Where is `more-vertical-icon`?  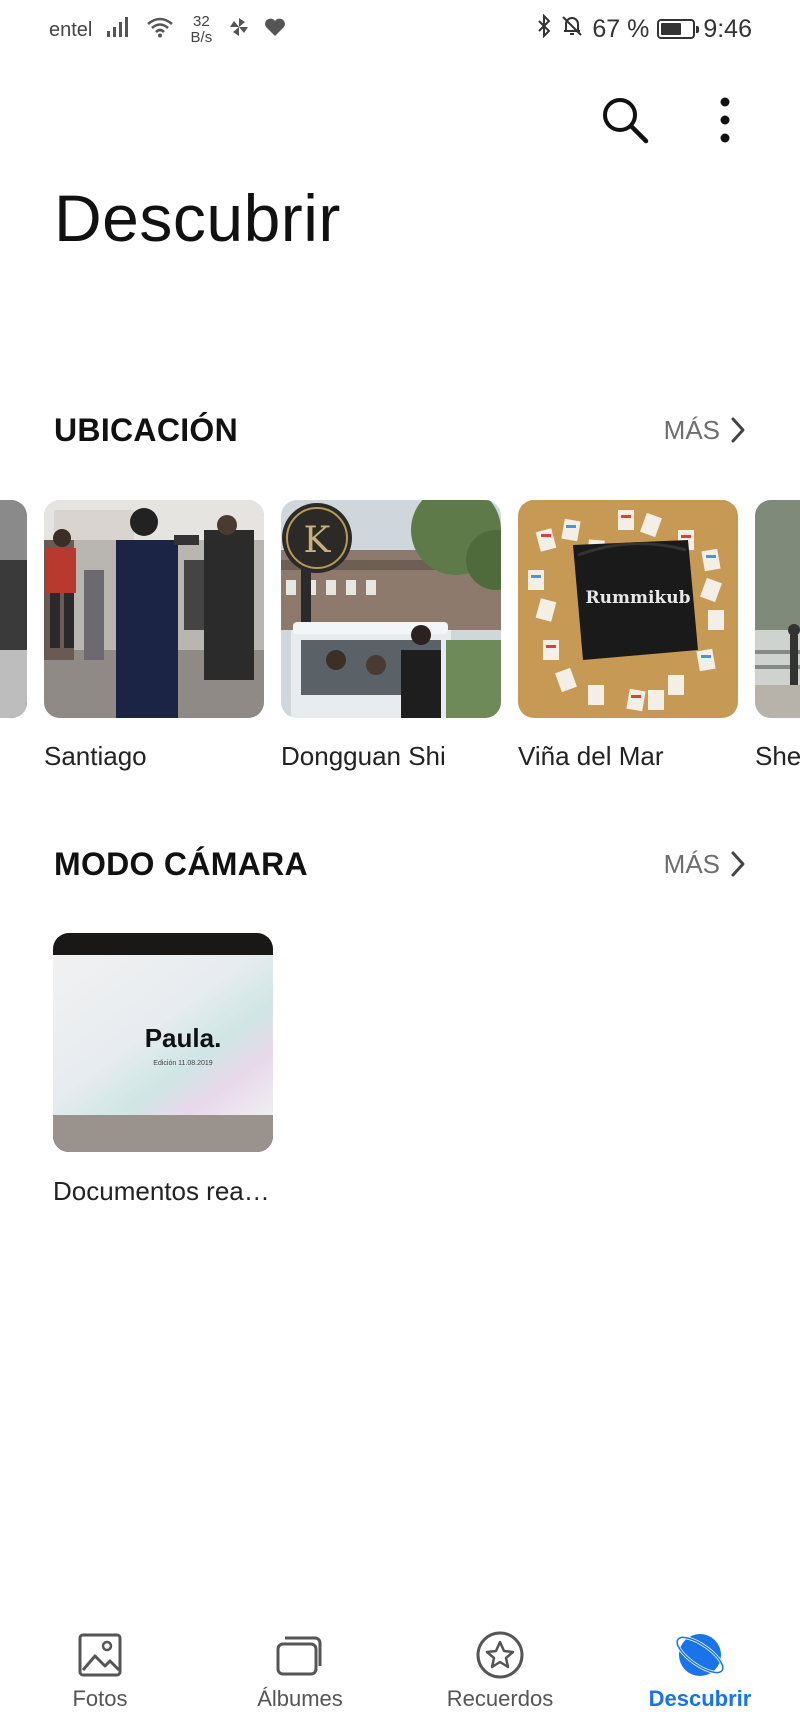
more-vertical-icon is located at coordinates (725, 120).